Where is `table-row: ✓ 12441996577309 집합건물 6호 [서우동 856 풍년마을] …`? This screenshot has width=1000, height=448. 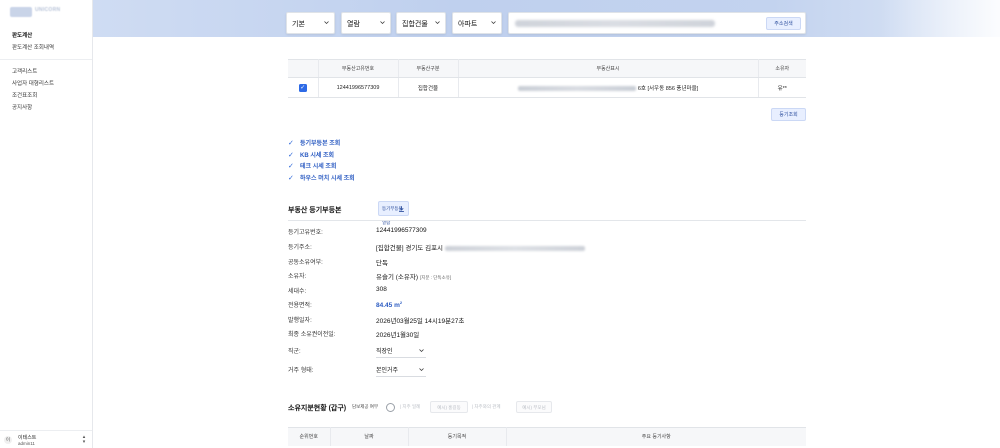
table-row: ✓ 12441996577309 집합건물 6호 [서우동 856 풍년마을] … is located at coordinates (547, 87).